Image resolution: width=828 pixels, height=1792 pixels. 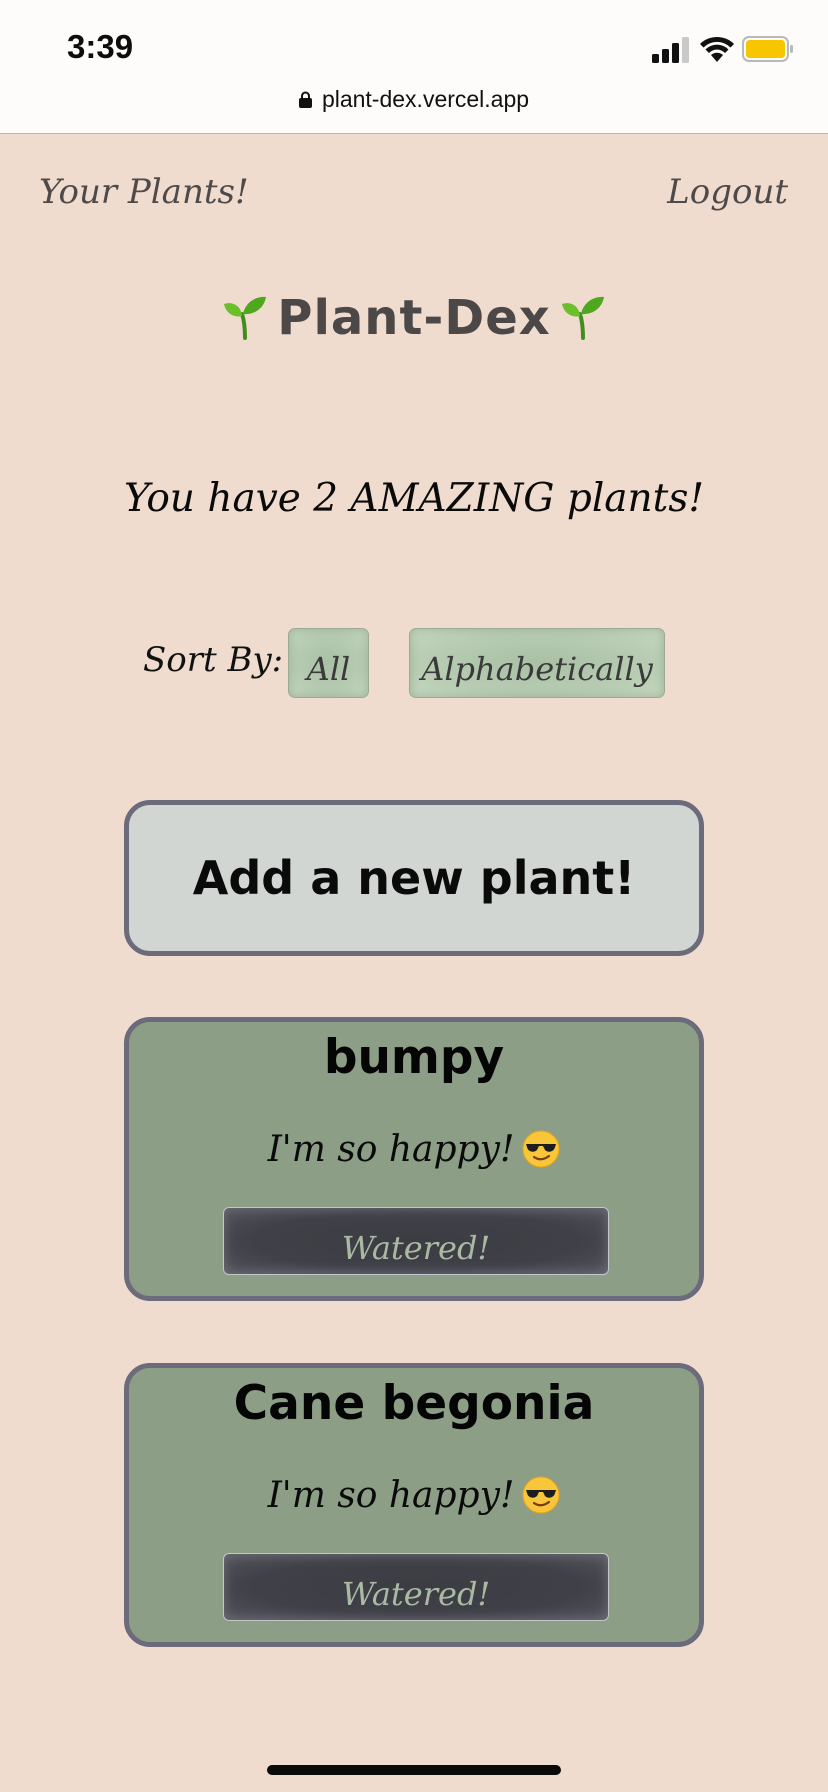 I want to click on plant-card: bumpy I'm so happy! Watered!, so click(x=414, y=1159).